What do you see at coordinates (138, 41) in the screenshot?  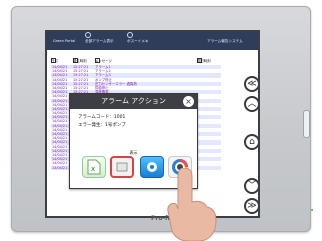 I see `topbar-item-2-label: ポスーイメキ` at bounding box center [138, 41].